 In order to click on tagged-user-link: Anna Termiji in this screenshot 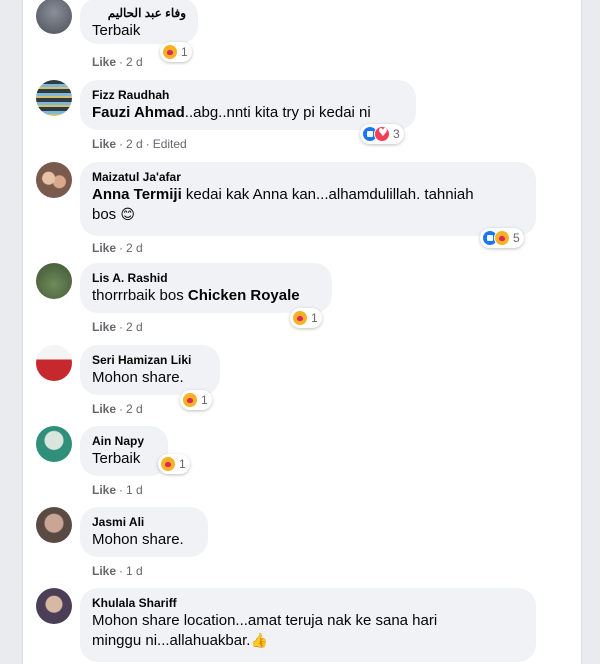, I will do `click(137, 194)`.